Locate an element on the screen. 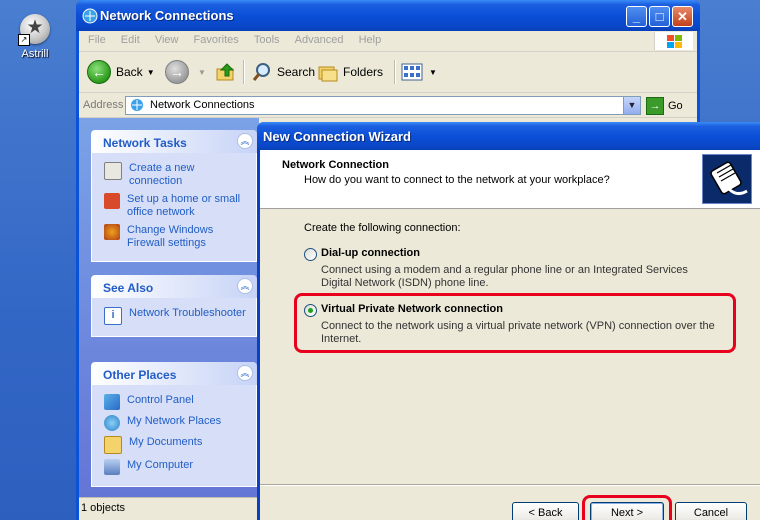  link-control-panel: Control Panel is located at coordinates (176, 402).